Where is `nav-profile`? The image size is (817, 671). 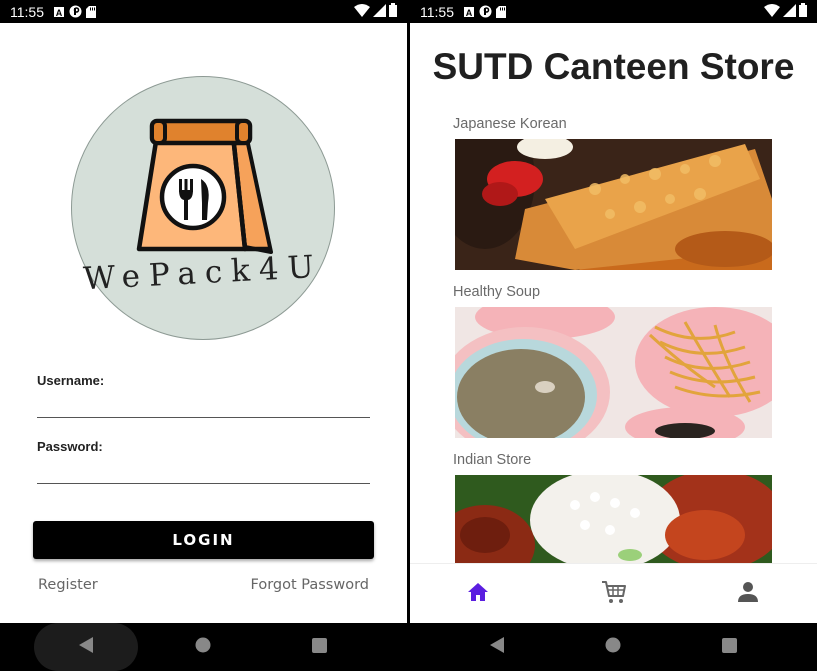
nav-profile is located at coordinates (748, 594).